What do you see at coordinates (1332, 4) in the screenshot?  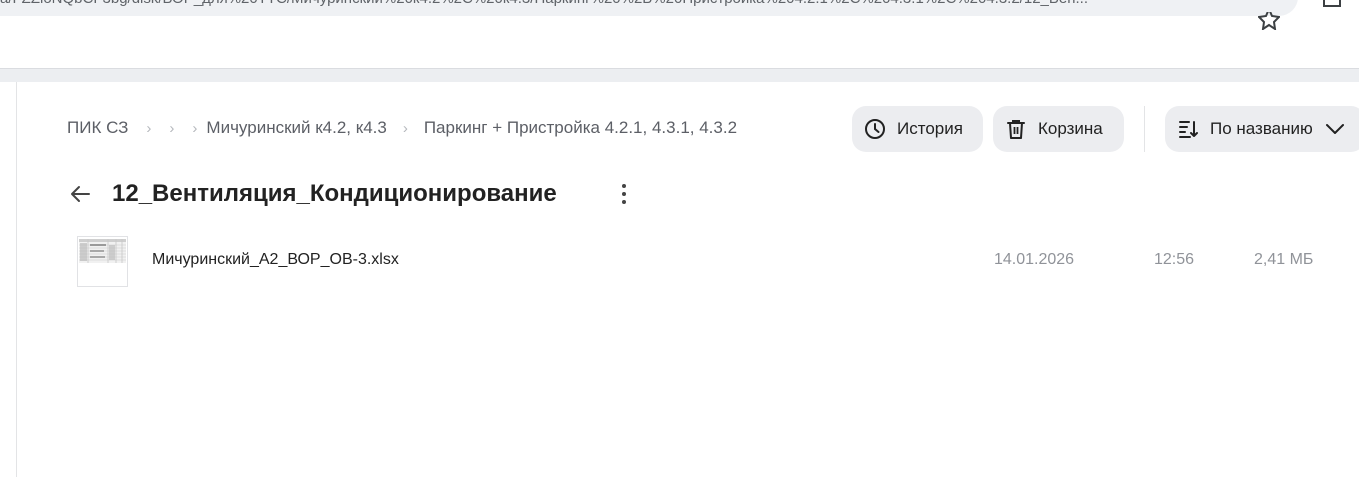 I see `extension-icon` at bounding box center [1332, 4].